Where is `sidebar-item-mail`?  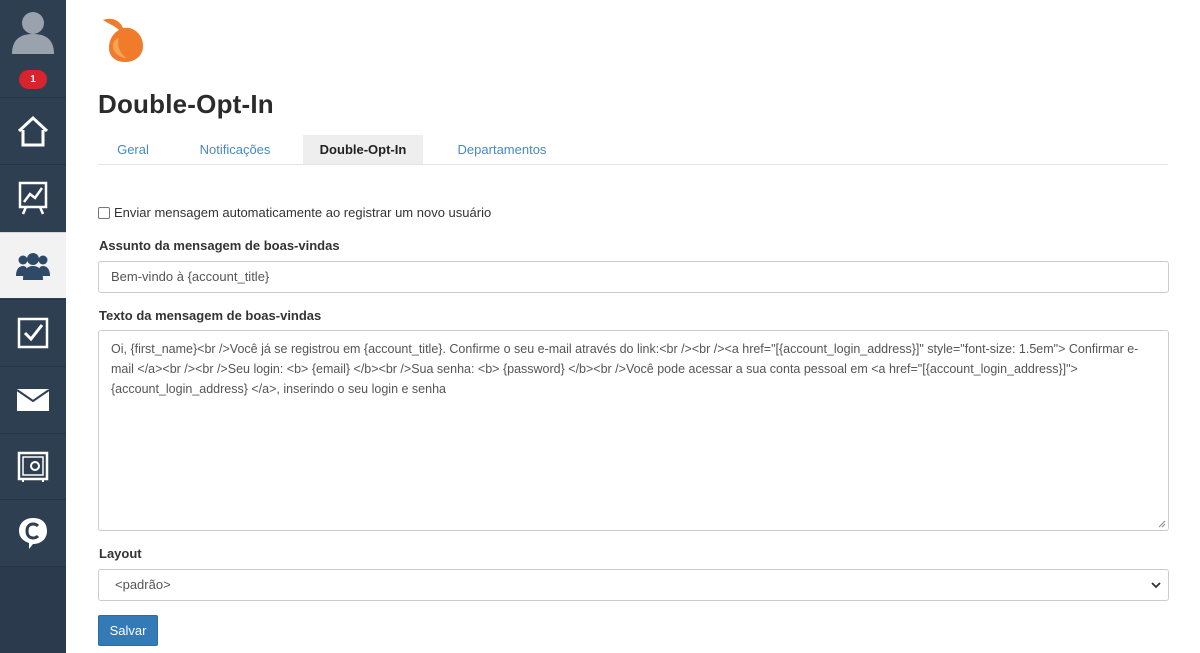 sidebar-item-mail is located at coordinates (33, 399).